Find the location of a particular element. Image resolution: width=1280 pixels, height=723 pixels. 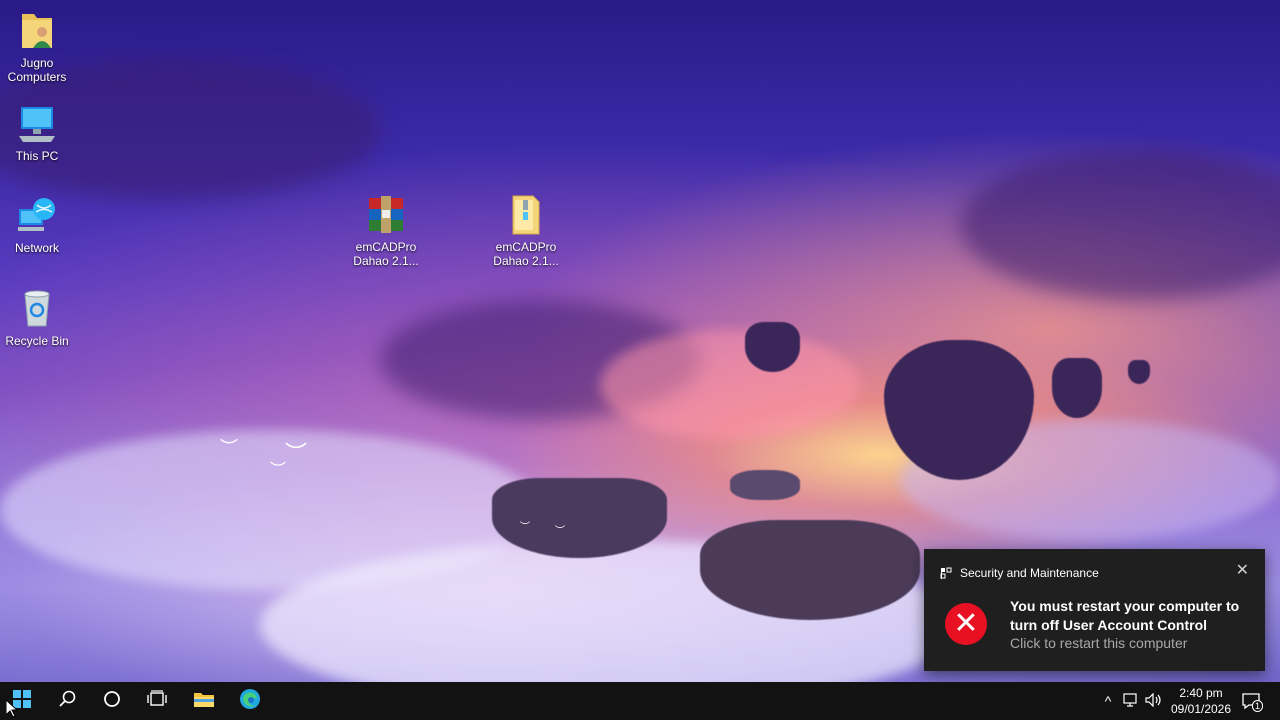

cortana-button is located at coordinates (112, 701).